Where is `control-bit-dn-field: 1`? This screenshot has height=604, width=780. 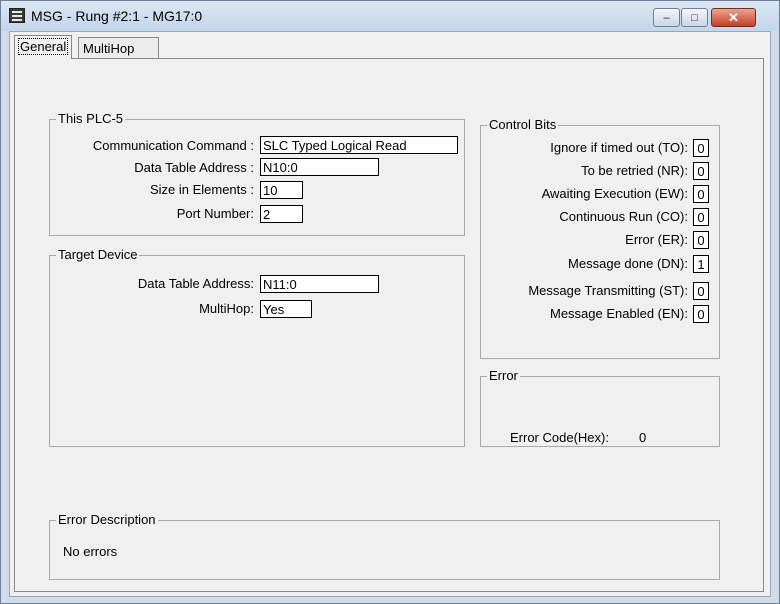
control-bit-dn-field: 1 is located at coordinates (701, 264).